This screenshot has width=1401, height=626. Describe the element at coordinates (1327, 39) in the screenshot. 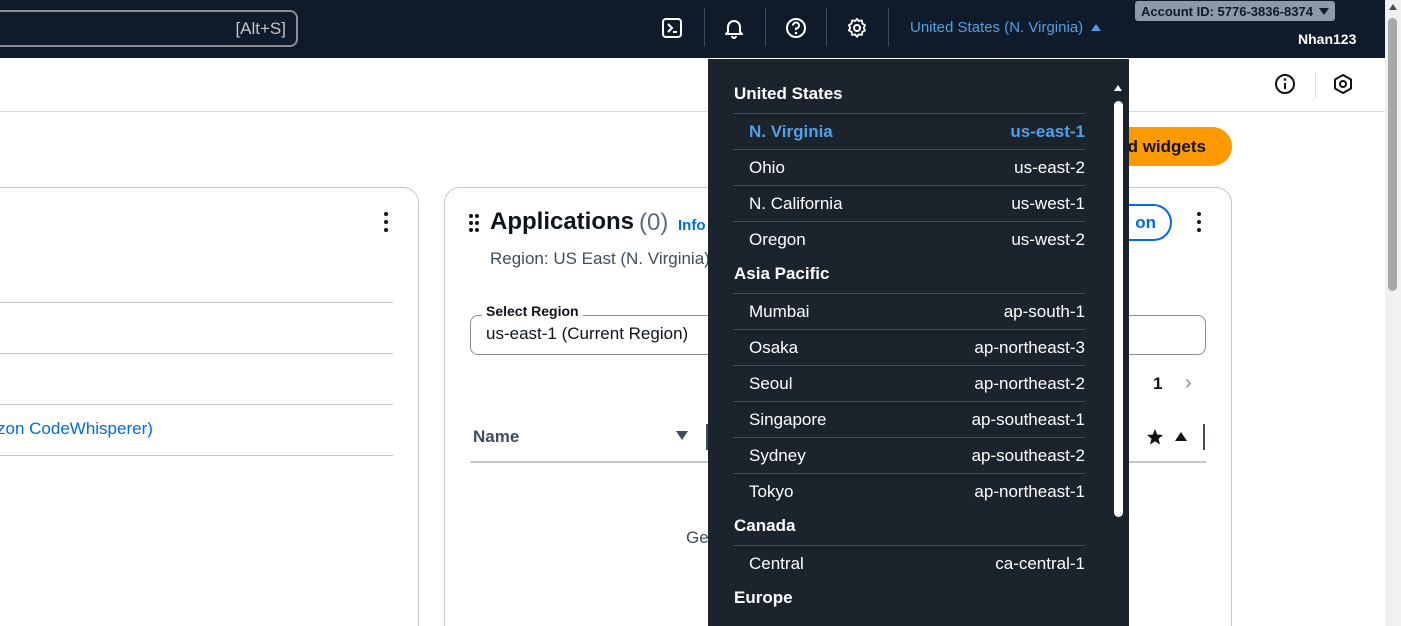

I see `username-label: Nhan123` at that location.